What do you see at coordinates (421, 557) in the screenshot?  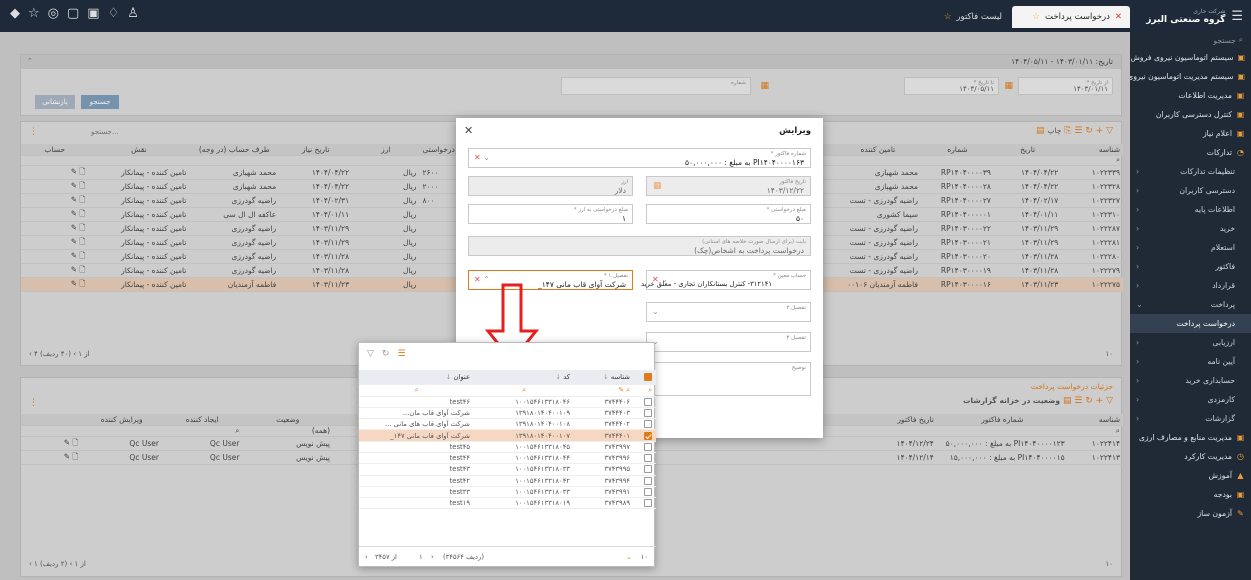 I see `pager-page: ۱` at bounding box center [421, 557].